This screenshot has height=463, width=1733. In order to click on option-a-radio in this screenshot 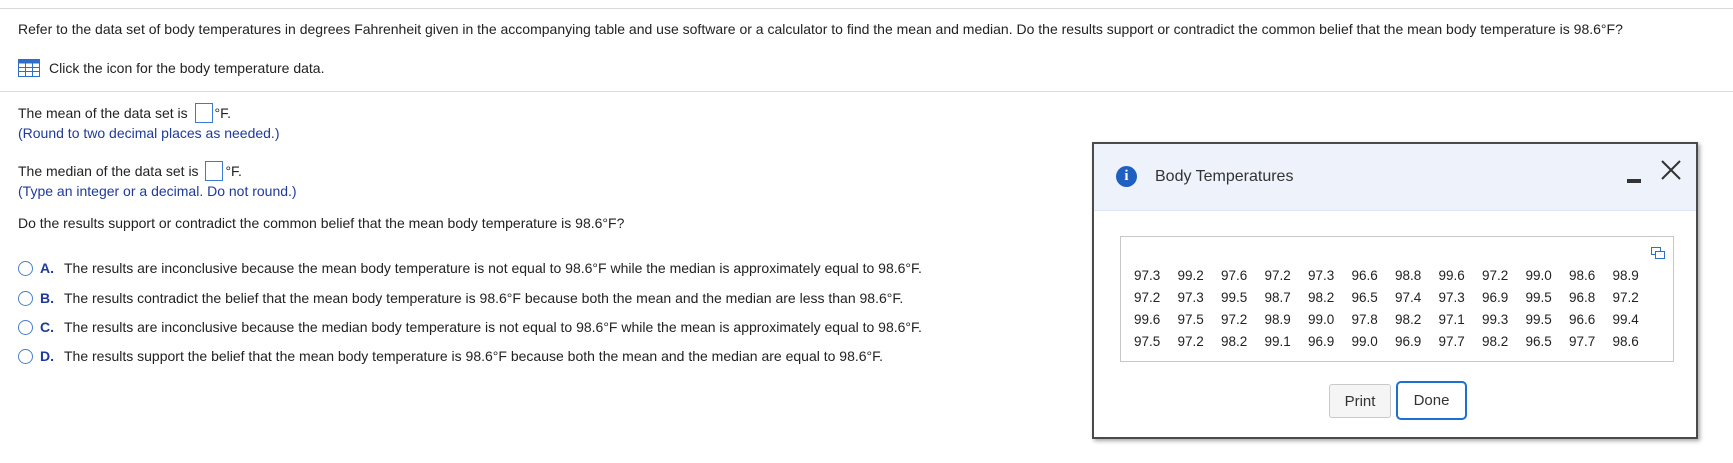, I will do `click(25, 268)`.